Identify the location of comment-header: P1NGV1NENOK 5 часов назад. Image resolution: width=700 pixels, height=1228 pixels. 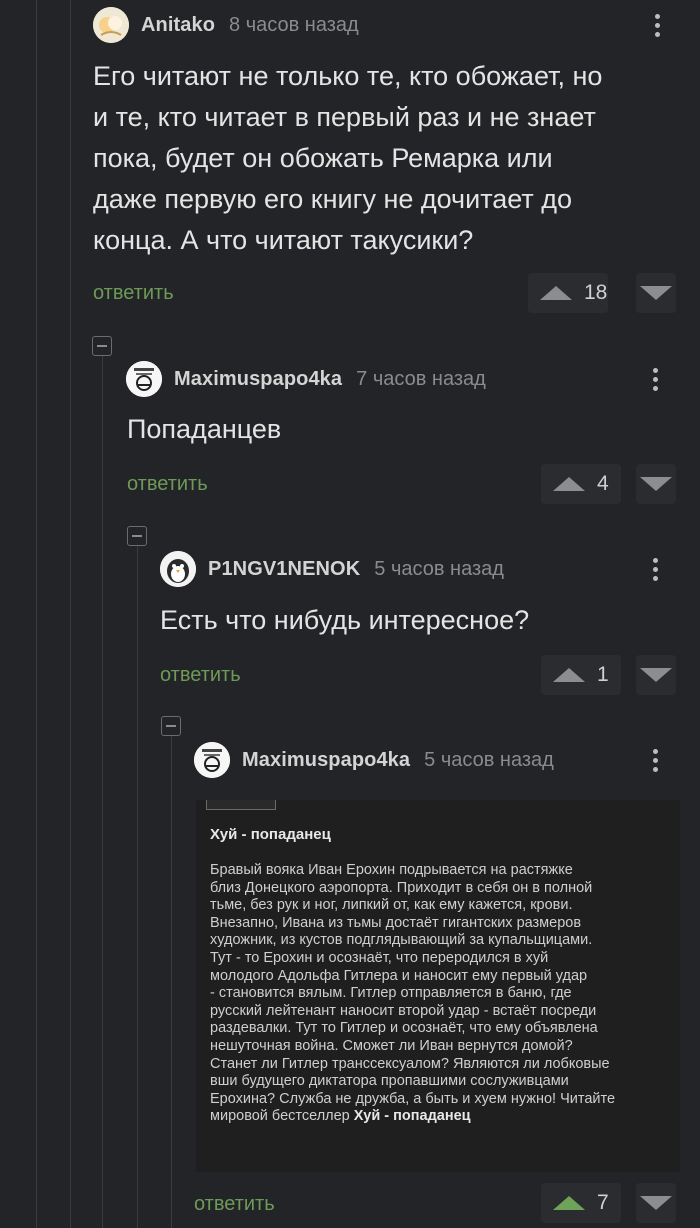
(332, 569).